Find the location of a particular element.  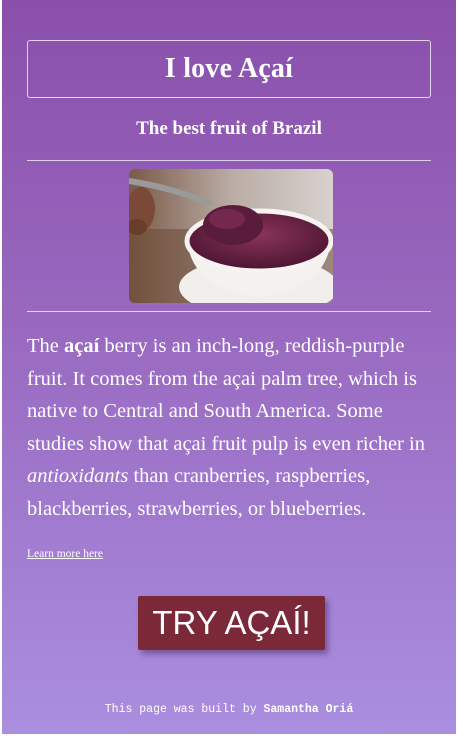

try-acai-button: TRY AÇAÍ! is located at coordinates (231, 623).